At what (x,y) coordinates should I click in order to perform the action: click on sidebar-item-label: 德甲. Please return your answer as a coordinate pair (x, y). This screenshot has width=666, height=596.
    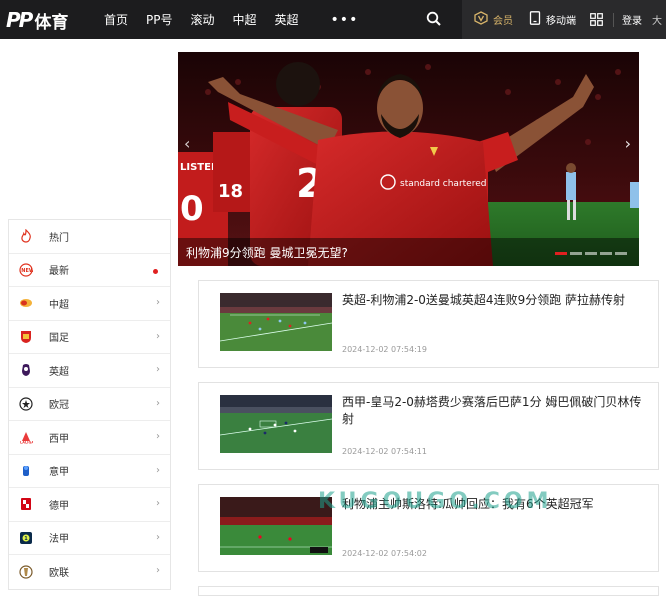
    Looking at the image, I should click on (59, 506).